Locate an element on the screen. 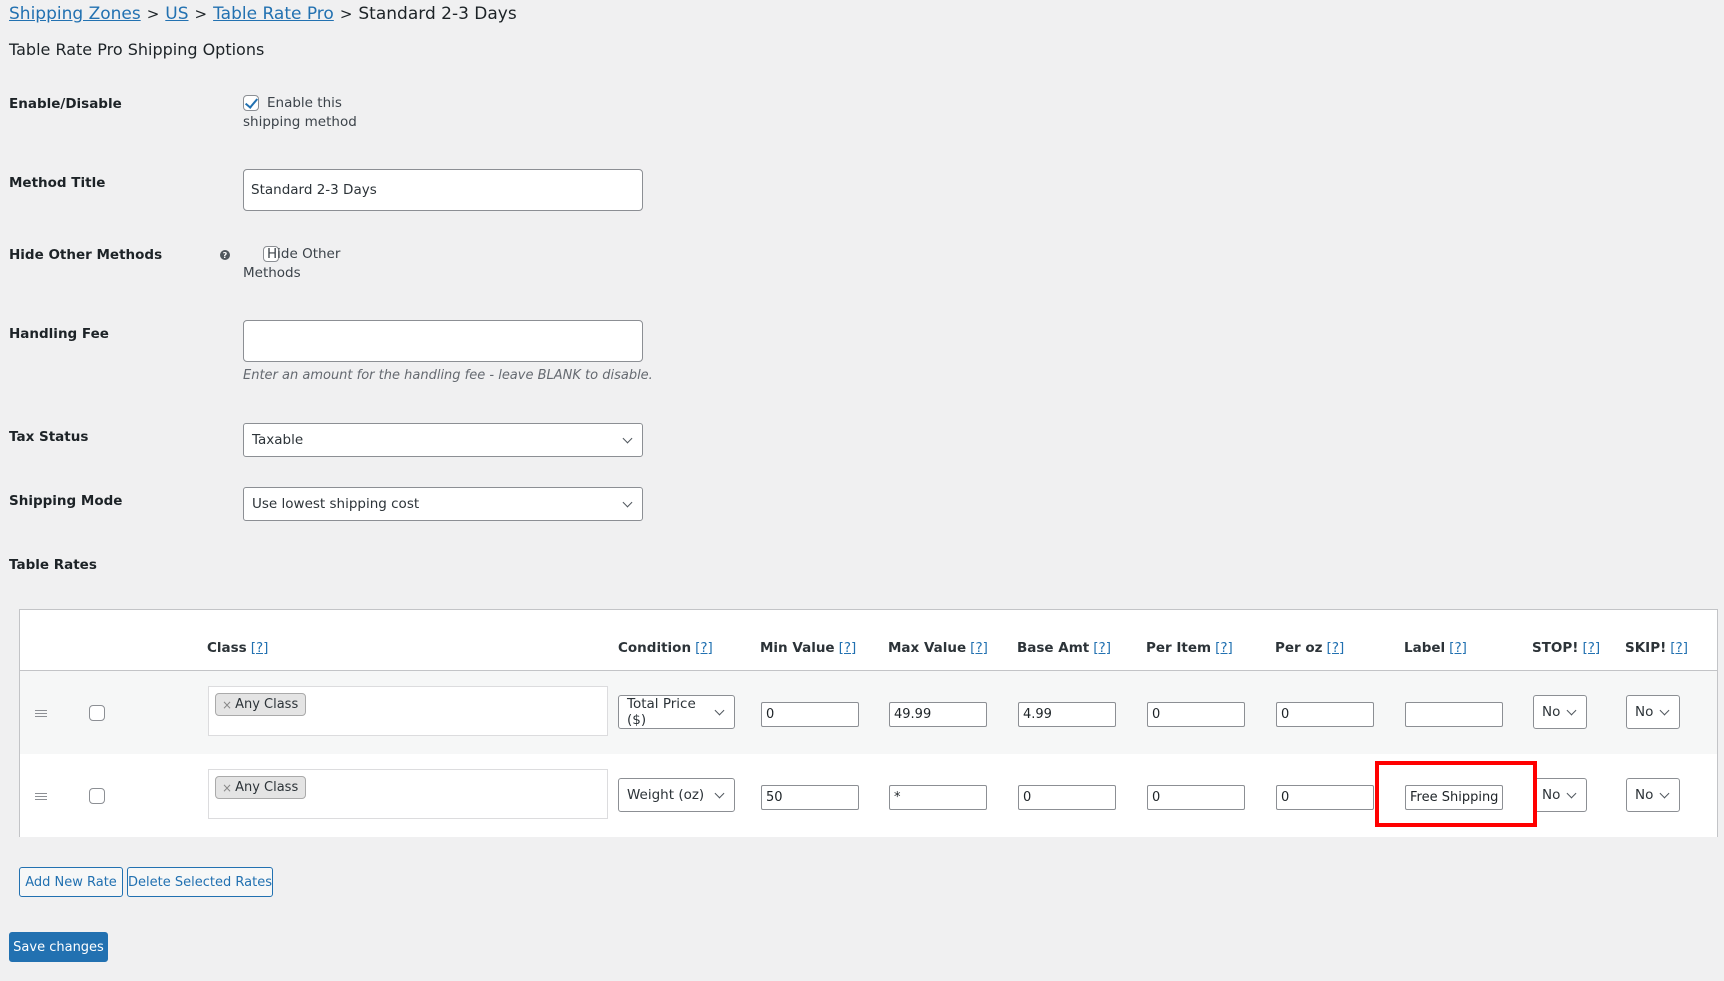 The height and width of the screenshot is (981, 1724). label-input is located at coordinates (1454, 714).